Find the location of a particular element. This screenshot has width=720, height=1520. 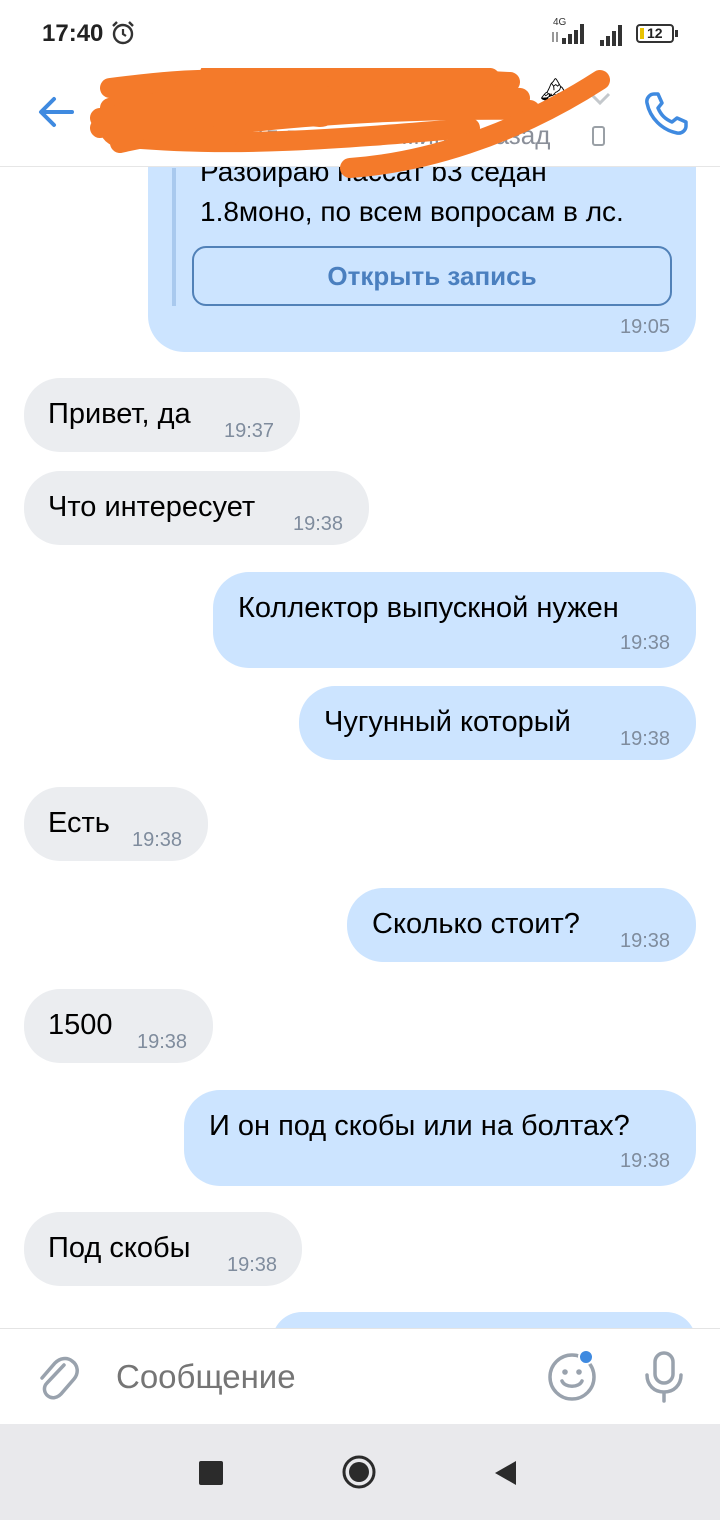

message-text: Чугунный который is located at coordinates (447, 722).